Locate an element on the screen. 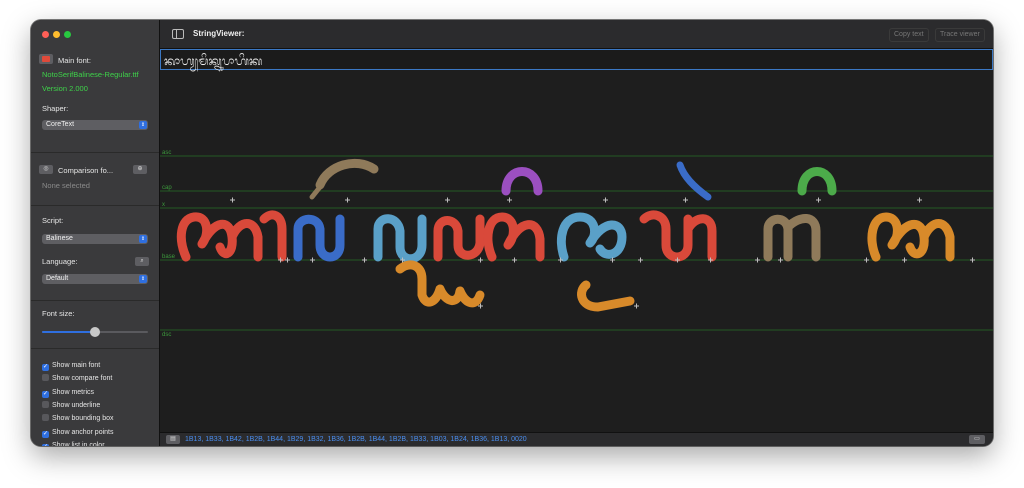 This screenshot has width=1024, height=488. metric-label-cap: cap is located at coordinates (167, 188).